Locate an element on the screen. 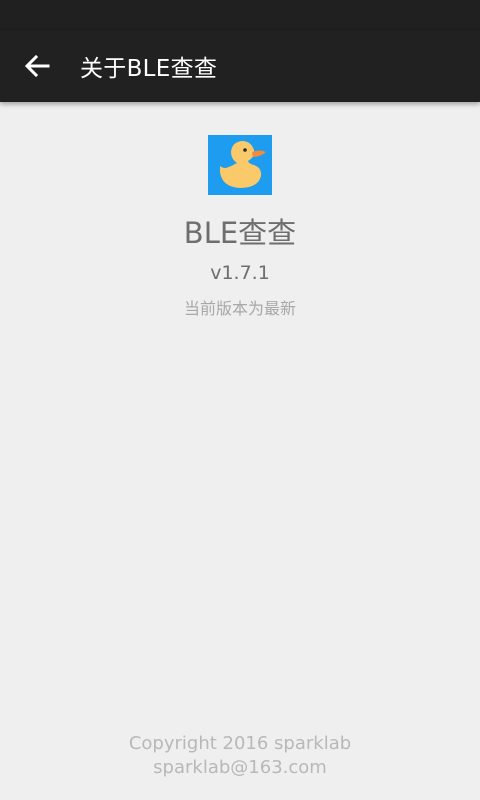 The height and width of the screenshot is (800, 480). app-bar: 关于BLE查查 is located at coordinates (240, 66).